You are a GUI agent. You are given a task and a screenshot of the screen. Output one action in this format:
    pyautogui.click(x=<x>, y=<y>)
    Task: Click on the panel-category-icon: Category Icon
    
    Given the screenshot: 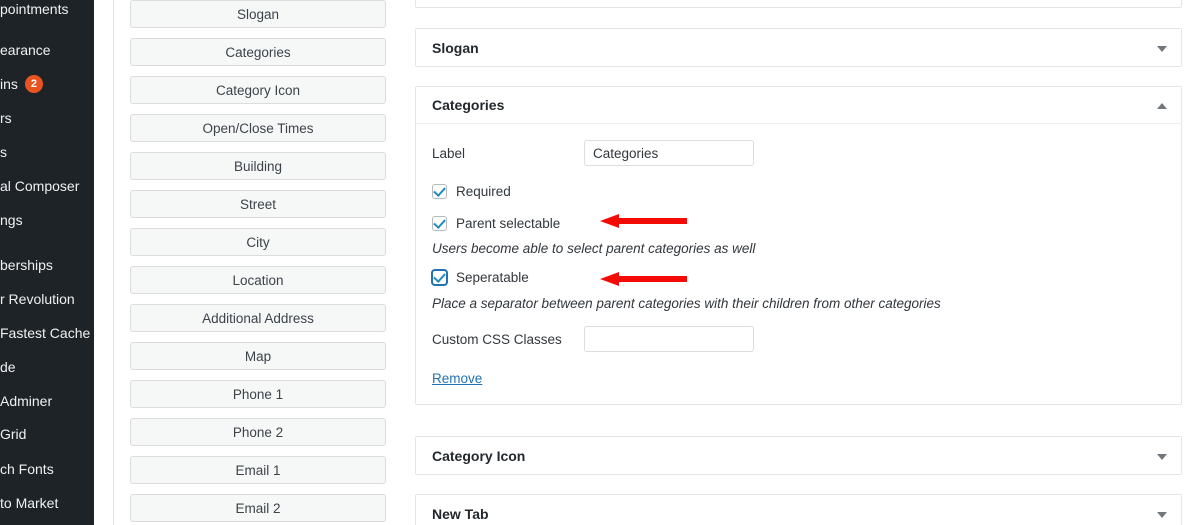 What is the action you would take?
    pyautogui.click(x=798, y=455)
    